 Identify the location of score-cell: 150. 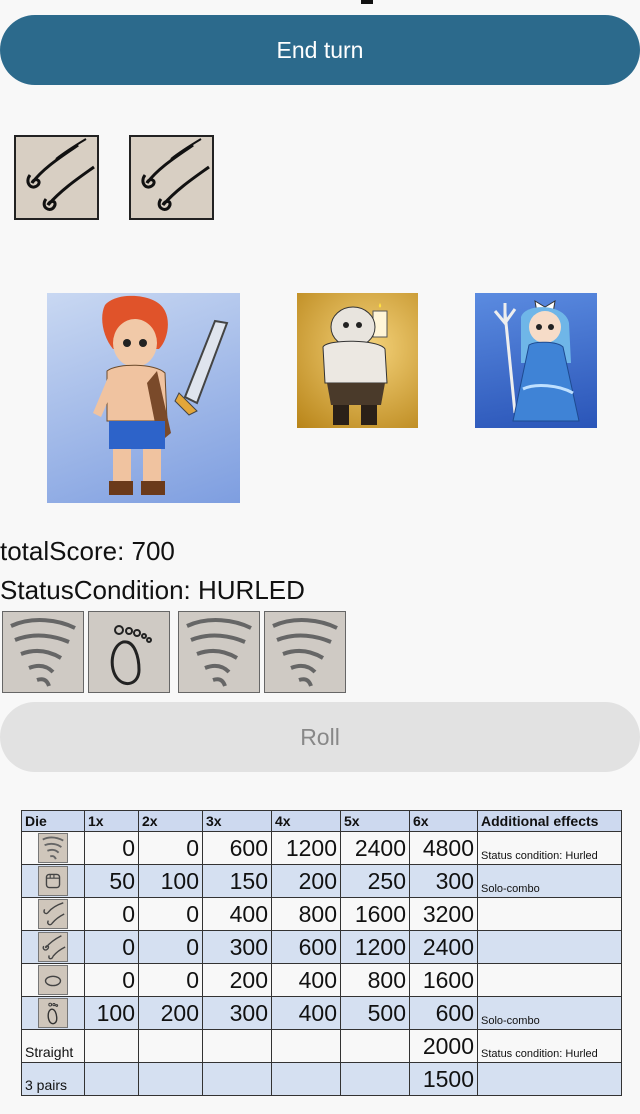
(237, 881).